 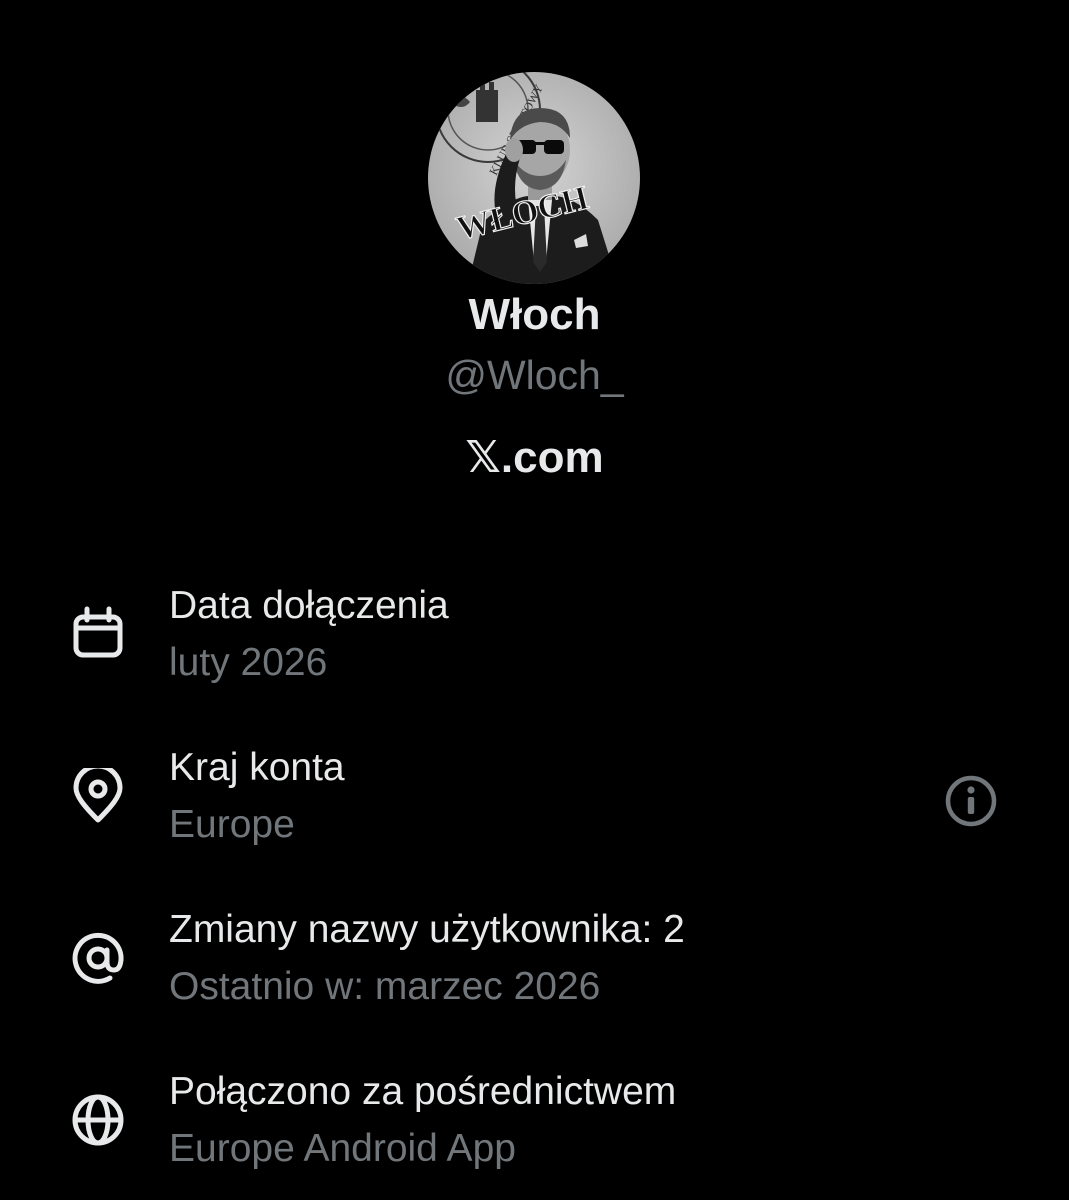 I want to click on source-domain: 𝕏.com, so click(x=534, y=457).